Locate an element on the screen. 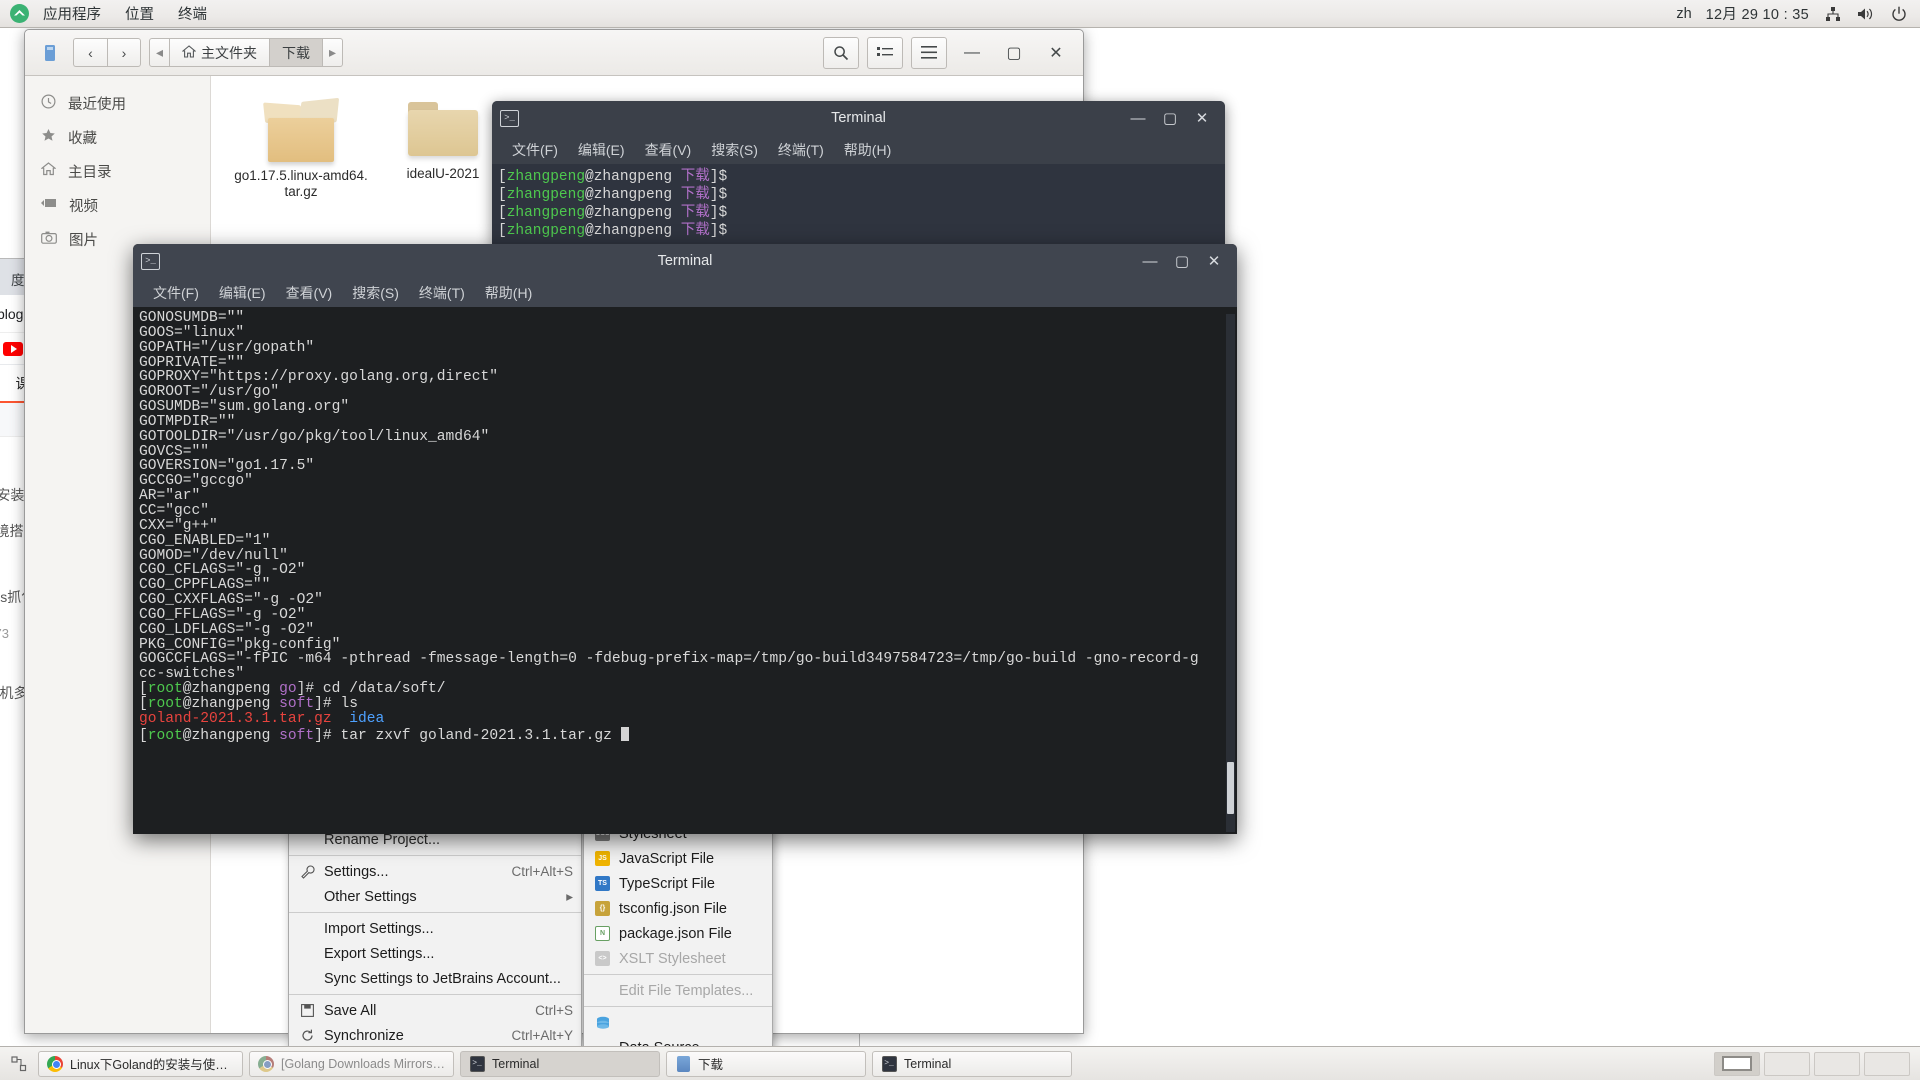 This screenshot has height=1080, width=1920. menu-terminal: 终端 is located at coordinates (192, 13).